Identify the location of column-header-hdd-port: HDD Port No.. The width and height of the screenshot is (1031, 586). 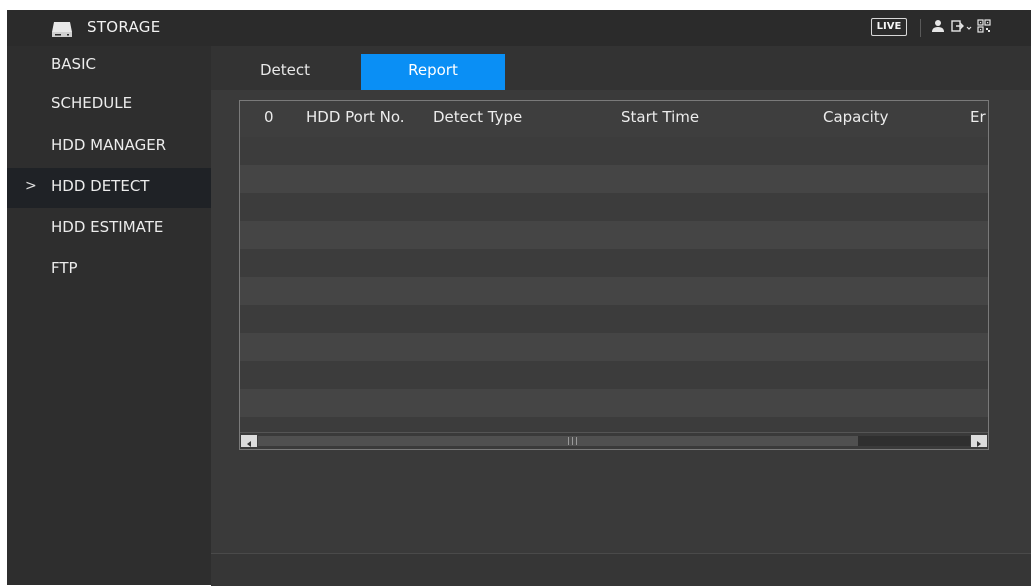
(355, 117).